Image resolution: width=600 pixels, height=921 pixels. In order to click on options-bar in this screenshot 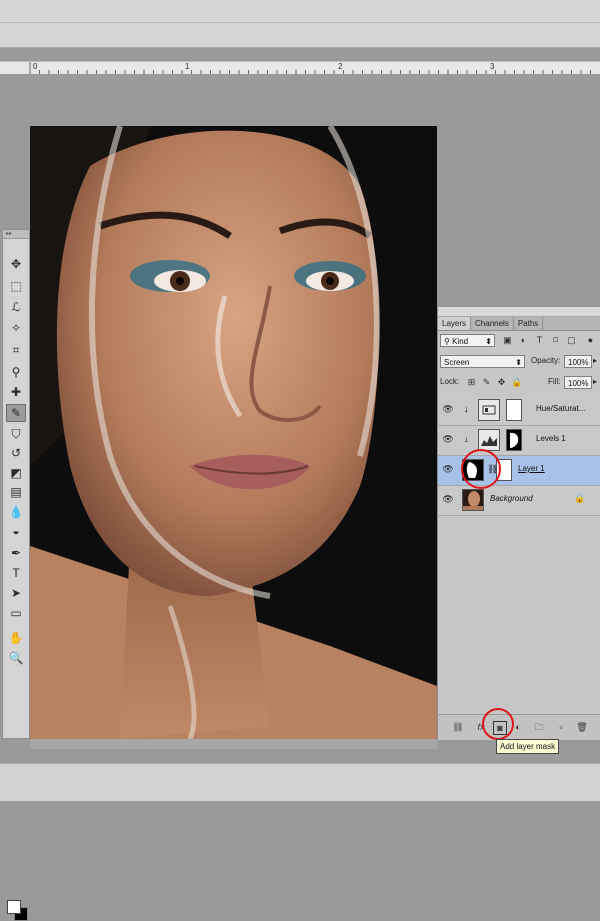, I will do `click(300, 35)`.